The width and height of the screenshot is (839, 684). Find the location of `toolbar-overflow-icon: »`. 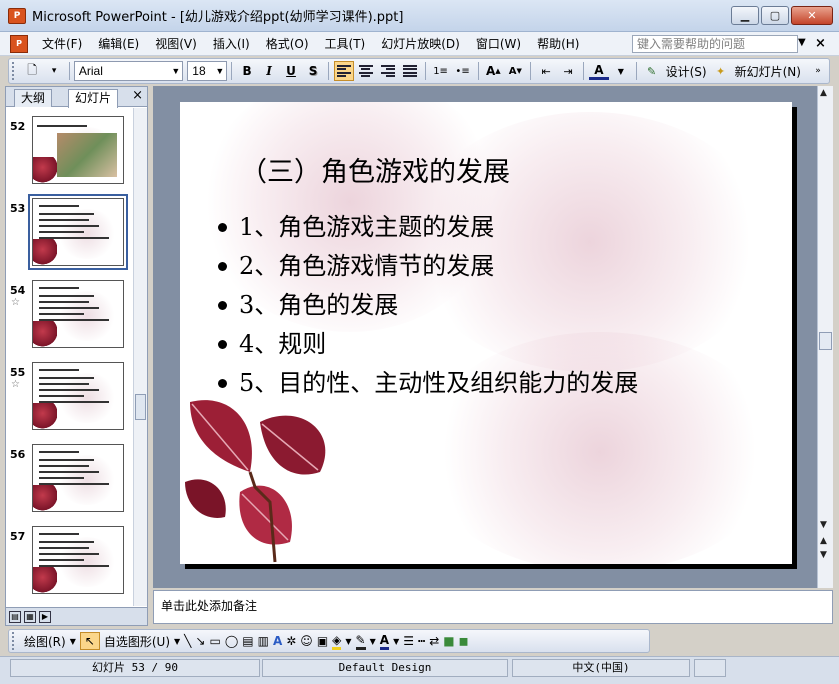

toolbar-overflow-icon: » is located at coordinates (818, 71).